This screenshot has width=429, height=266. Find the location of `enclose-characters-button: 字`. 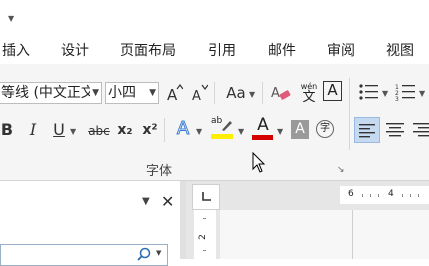

enclose-characters-button: 字 is located at coordinates (325, 129).